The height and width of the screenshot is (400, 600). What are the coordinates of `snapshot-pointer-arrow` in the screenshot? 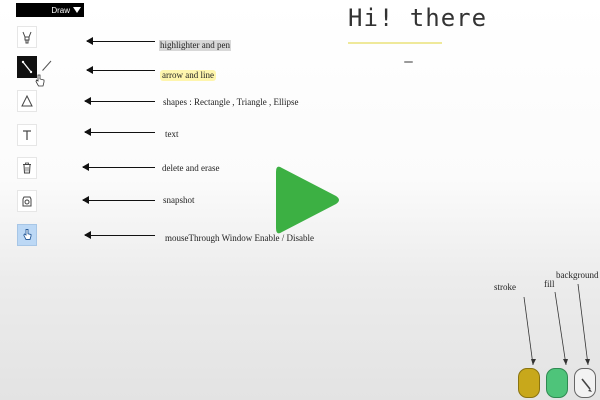 It's located at (118, 200).